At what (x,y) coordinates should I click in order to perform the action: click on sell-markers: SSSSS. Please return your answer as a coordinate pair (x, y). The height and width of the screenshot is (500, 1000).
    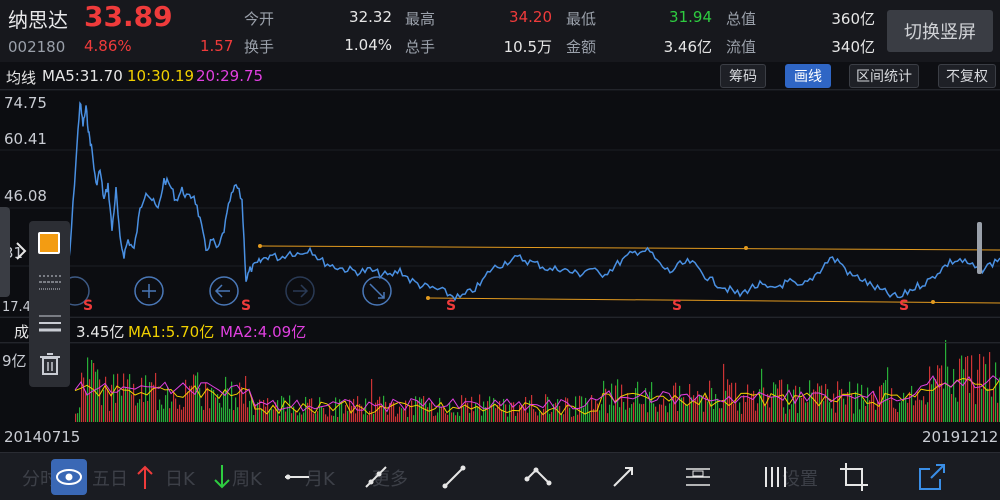
    Looking at the image, I should click on (496, 306).